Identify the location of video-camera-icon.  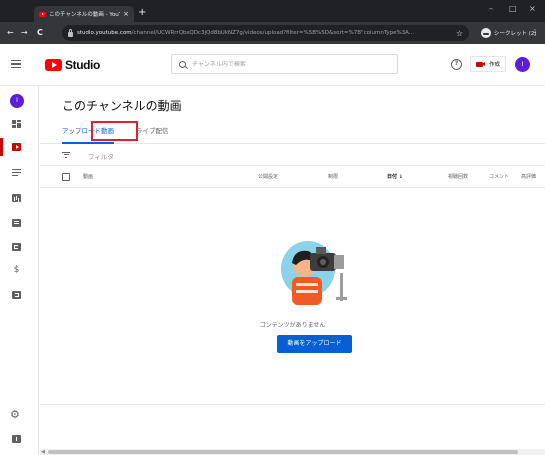
(480, 64).